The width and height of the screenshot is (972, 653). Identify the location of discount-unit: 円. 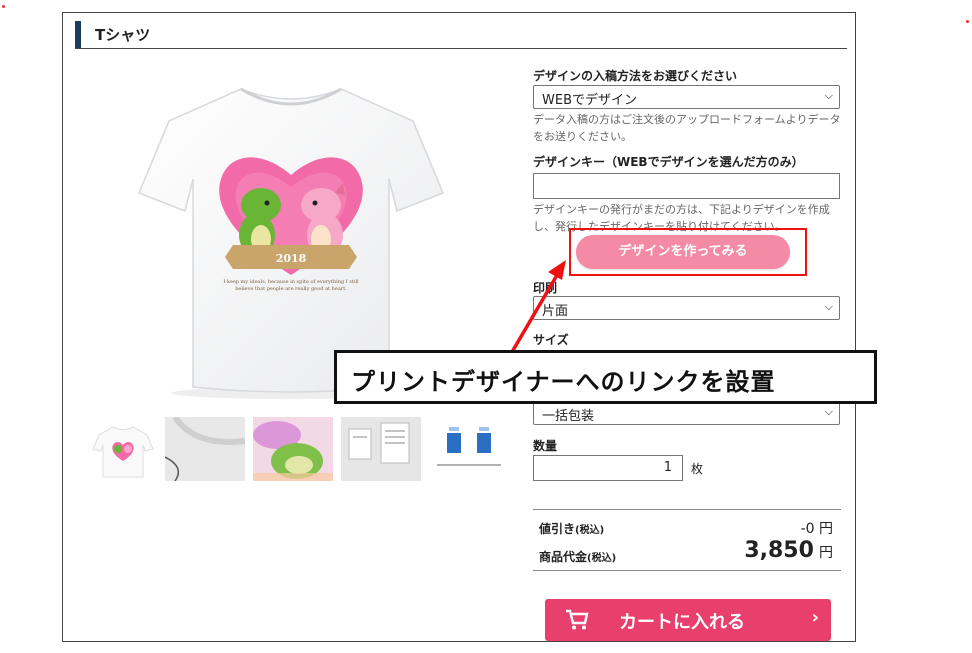
(826, 529).